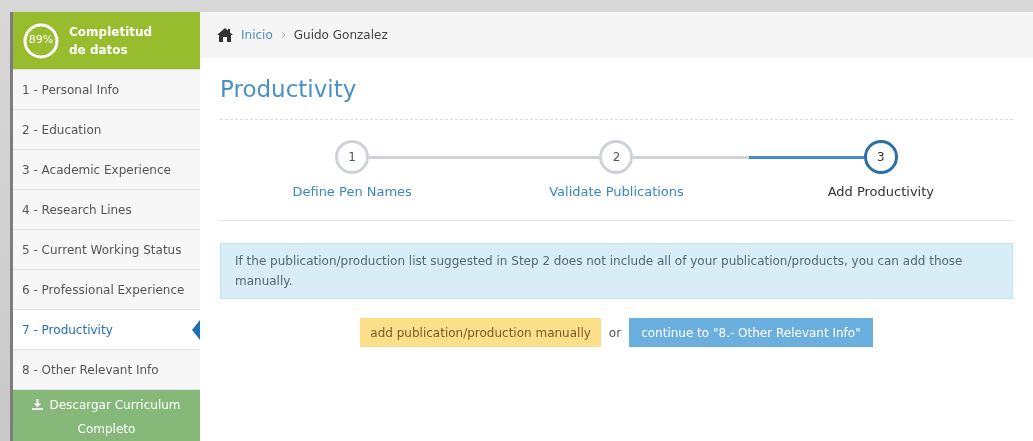 The width and height of the screenshot is (1033, 441). Describe the element at coordinates (99, 50) in the screenshot. I see `completeness-title: de datos` at that location.